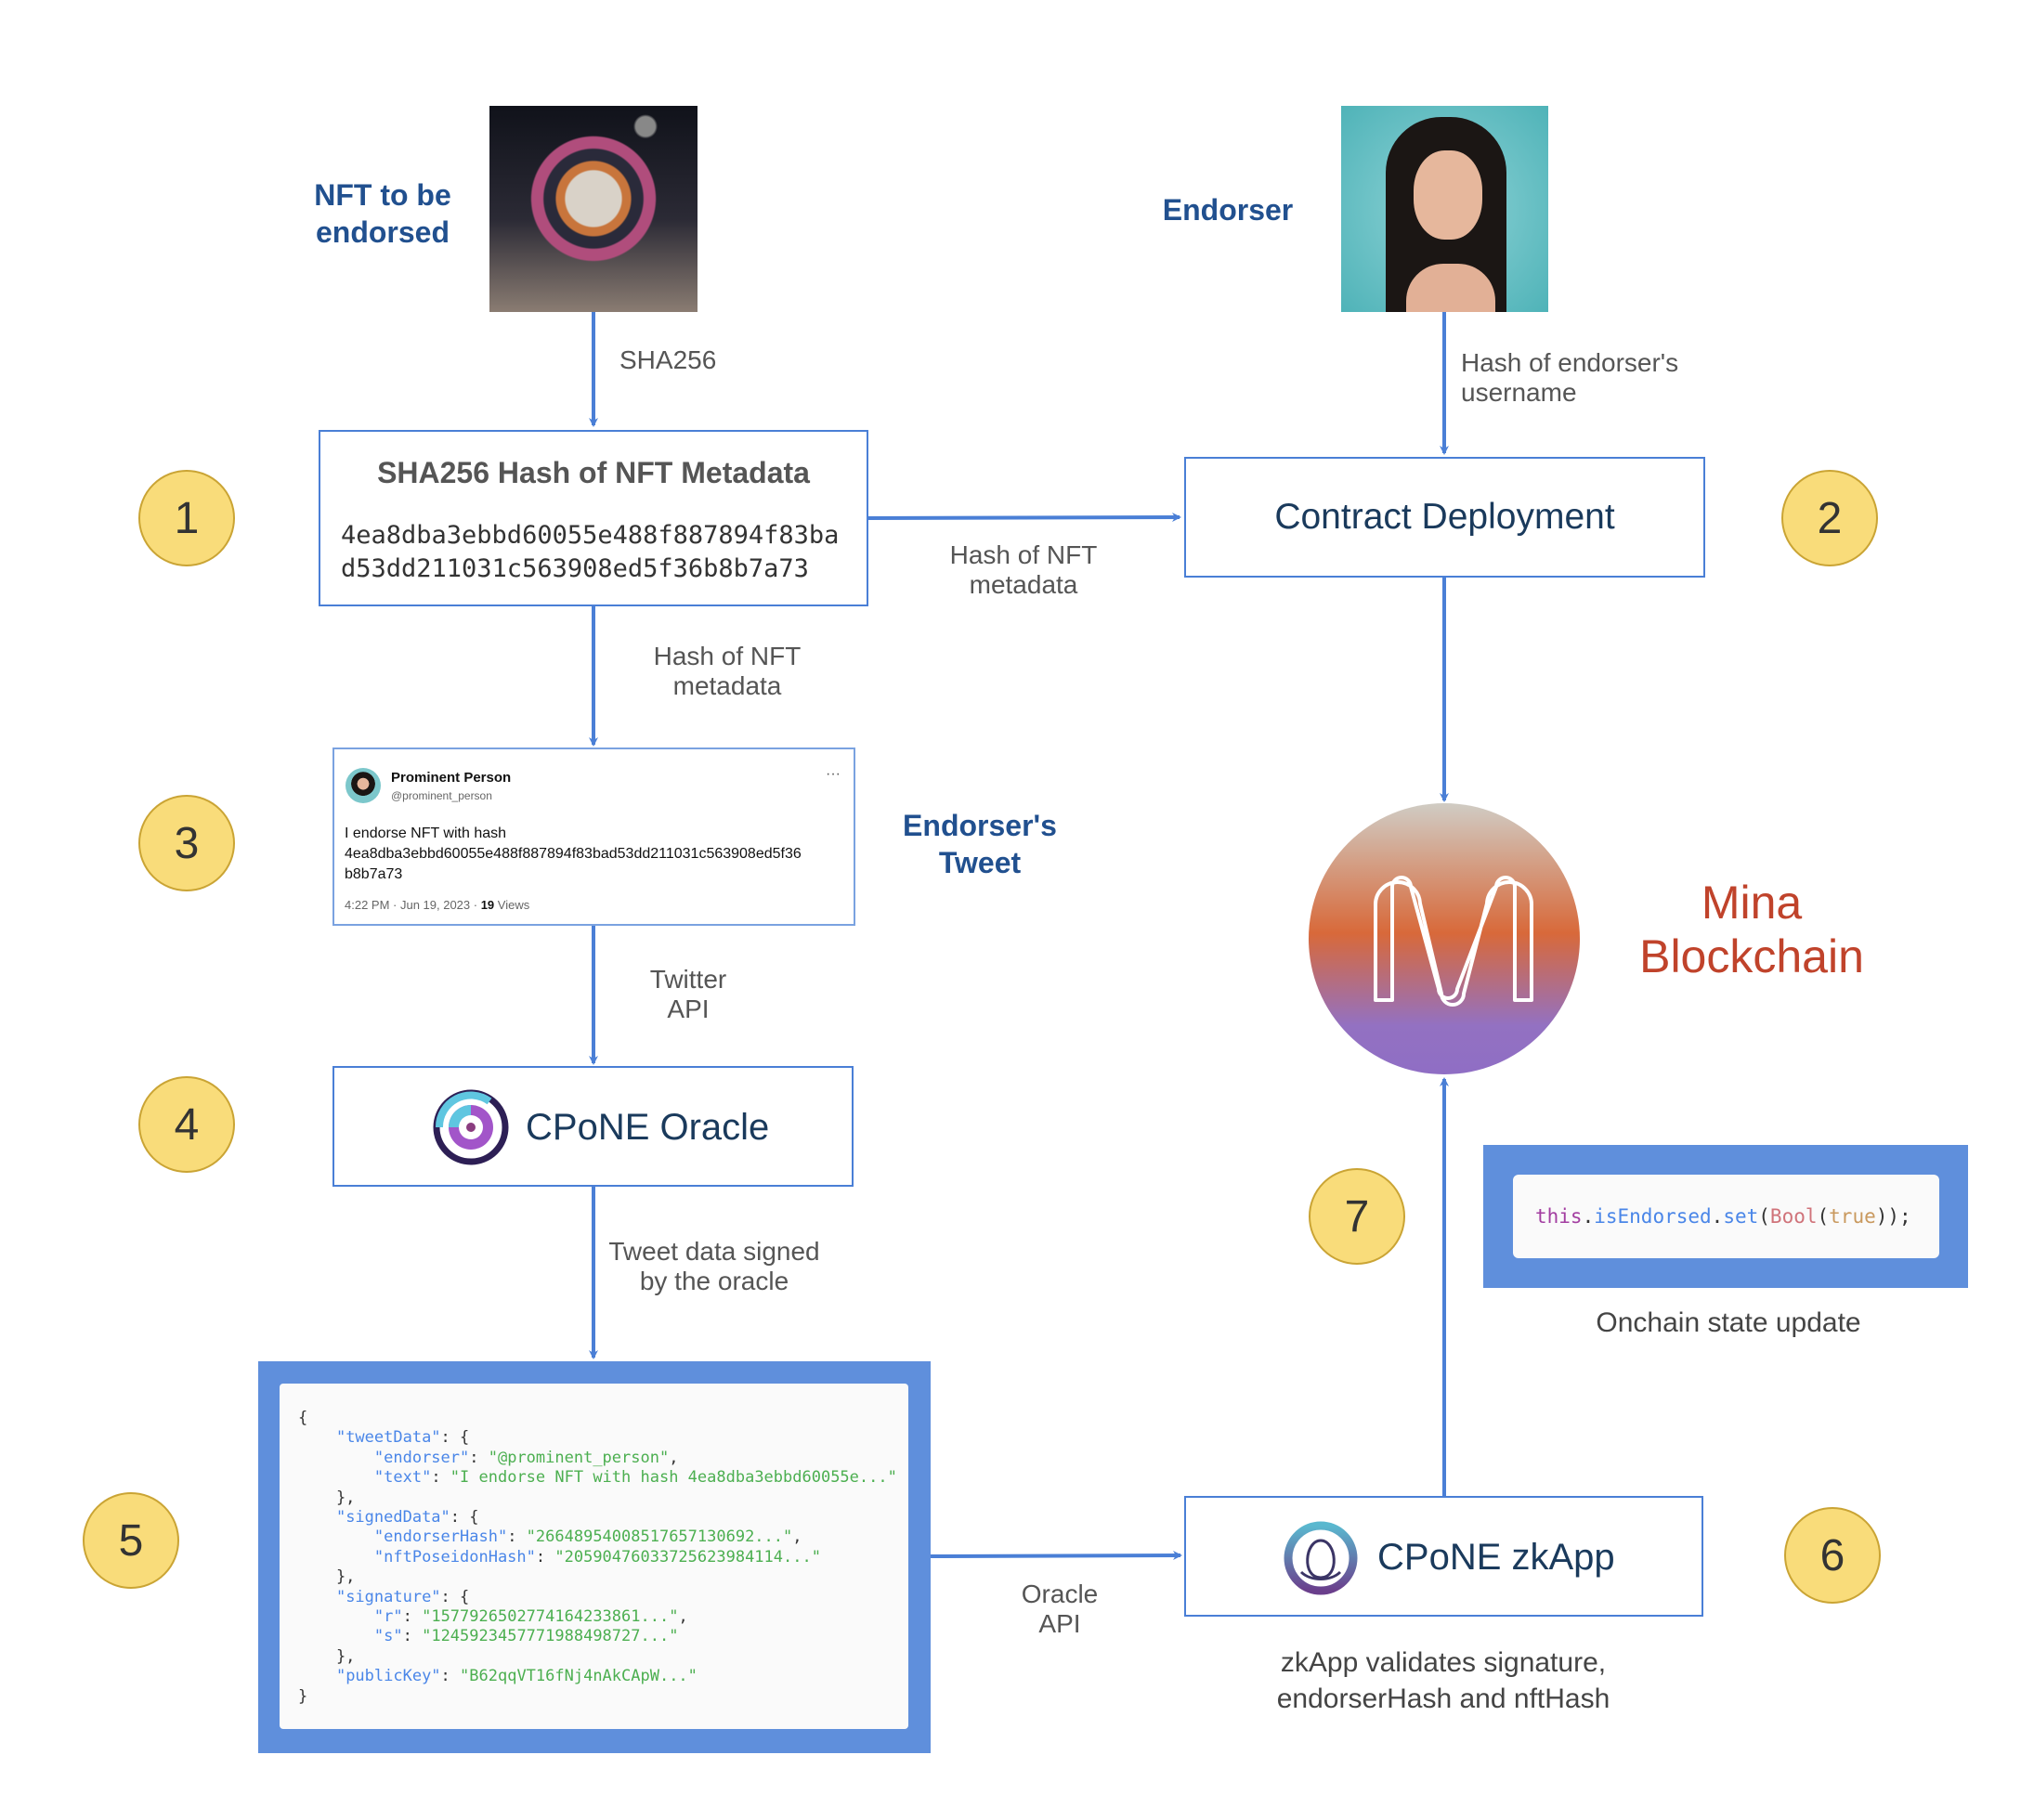  Describe the element at coordinates (980, 844) in the screenshot. I see `endorser-tweet-caption: Endorser's Tweet` at that location.